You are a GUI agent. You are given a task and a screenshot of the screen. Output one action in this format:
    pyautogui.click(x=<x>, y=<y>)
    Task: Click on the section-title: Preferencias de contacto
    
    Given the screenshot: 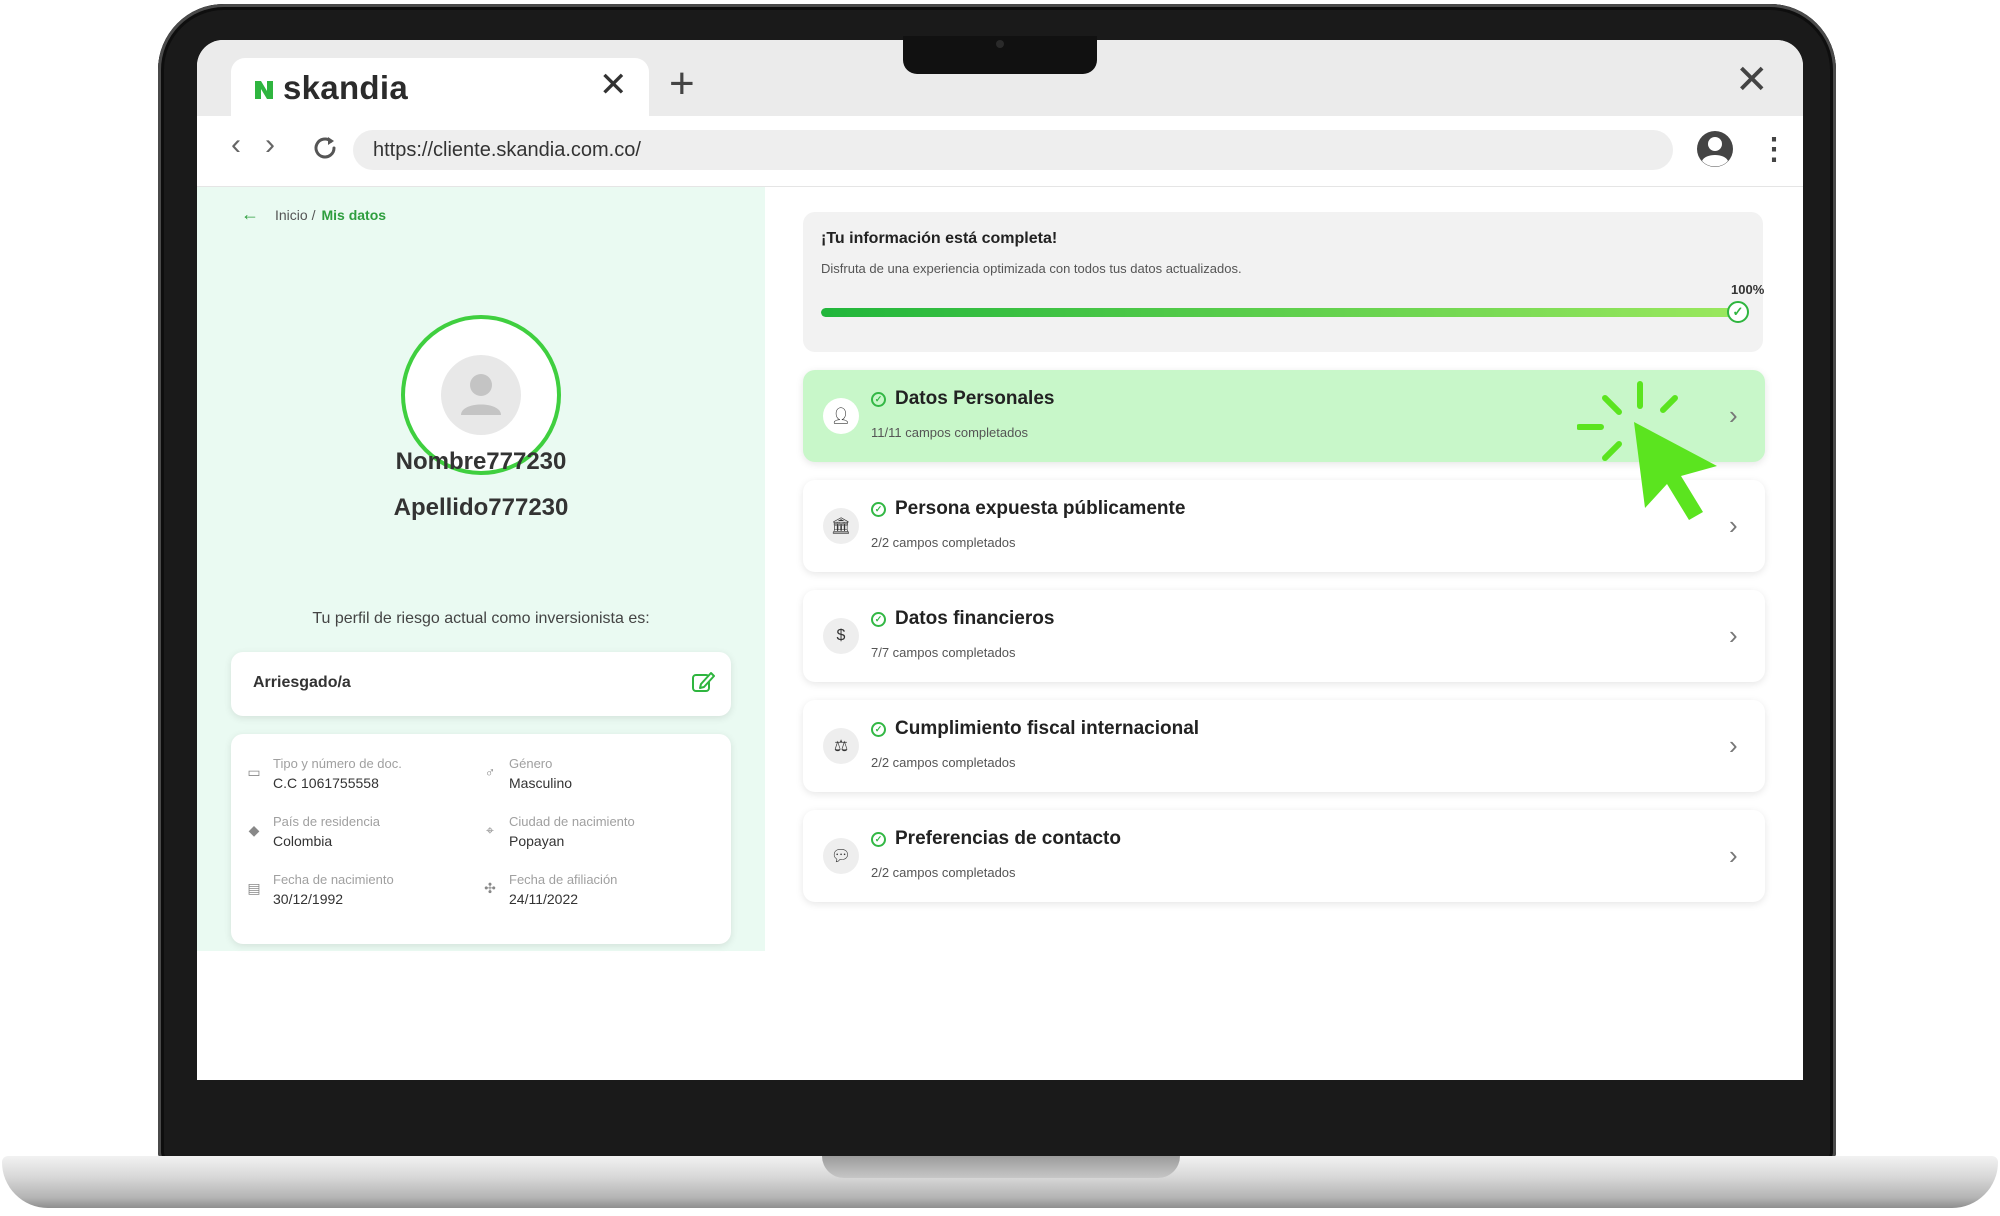 What is the action you would take?
    pyautogui.click(x=1008, y=838)
    